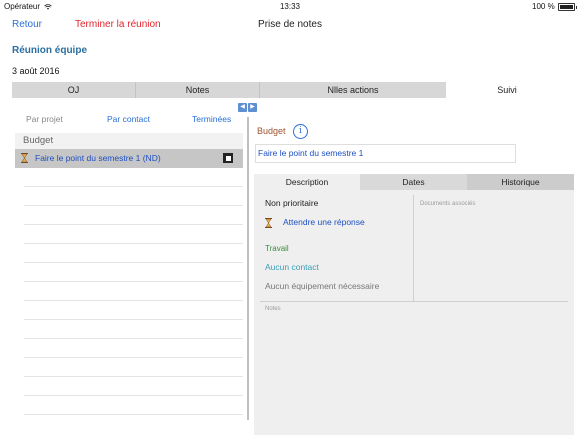  I want to click on arrow-left-icon: ◀, so click(242, 107).